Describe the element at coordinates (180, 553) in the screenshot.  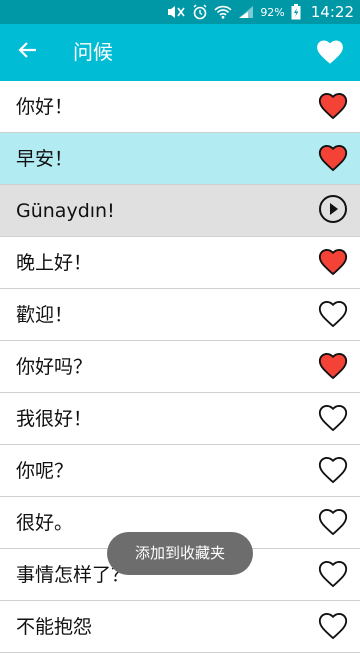
I see `toast-message: 添加到收藏夹` at that location.